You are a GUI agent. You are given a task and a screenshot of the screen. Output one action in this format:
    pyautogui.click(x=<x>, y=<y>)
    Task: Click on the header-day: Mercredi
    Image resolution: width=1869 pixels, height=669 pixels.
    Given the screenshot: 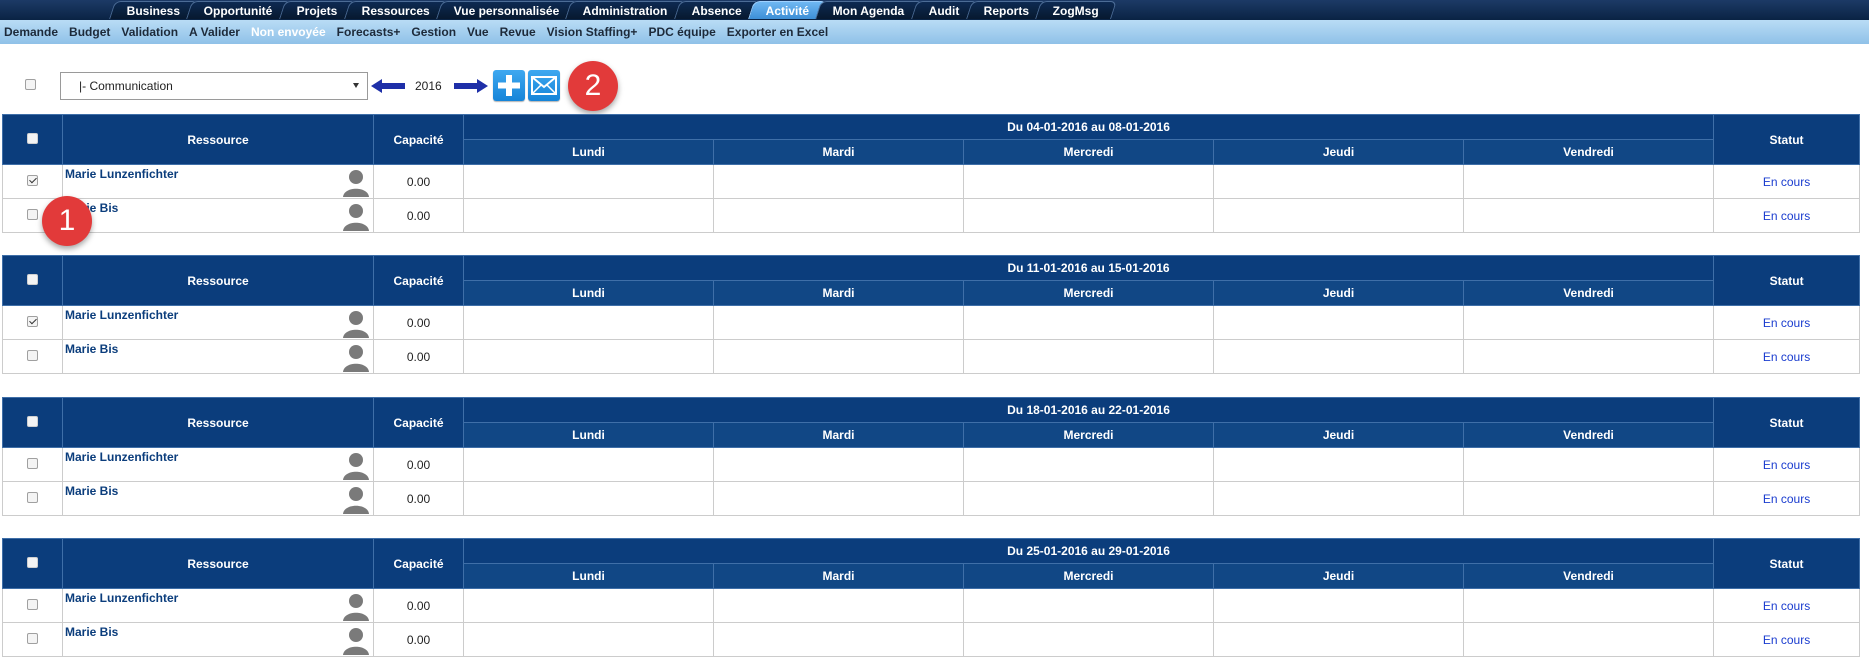 What is the action you would take?
    pyautogui.click(x=1088, y=293)
    